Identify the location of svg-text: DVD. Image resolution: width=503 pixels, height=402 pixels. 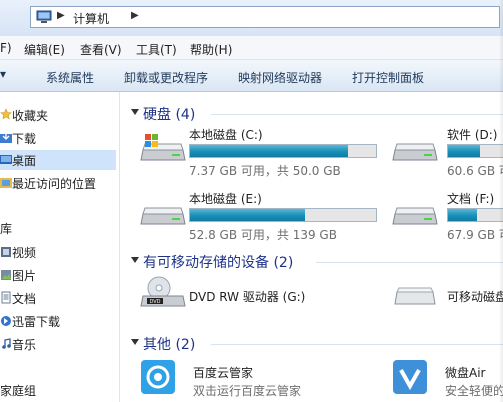
(154, 302).